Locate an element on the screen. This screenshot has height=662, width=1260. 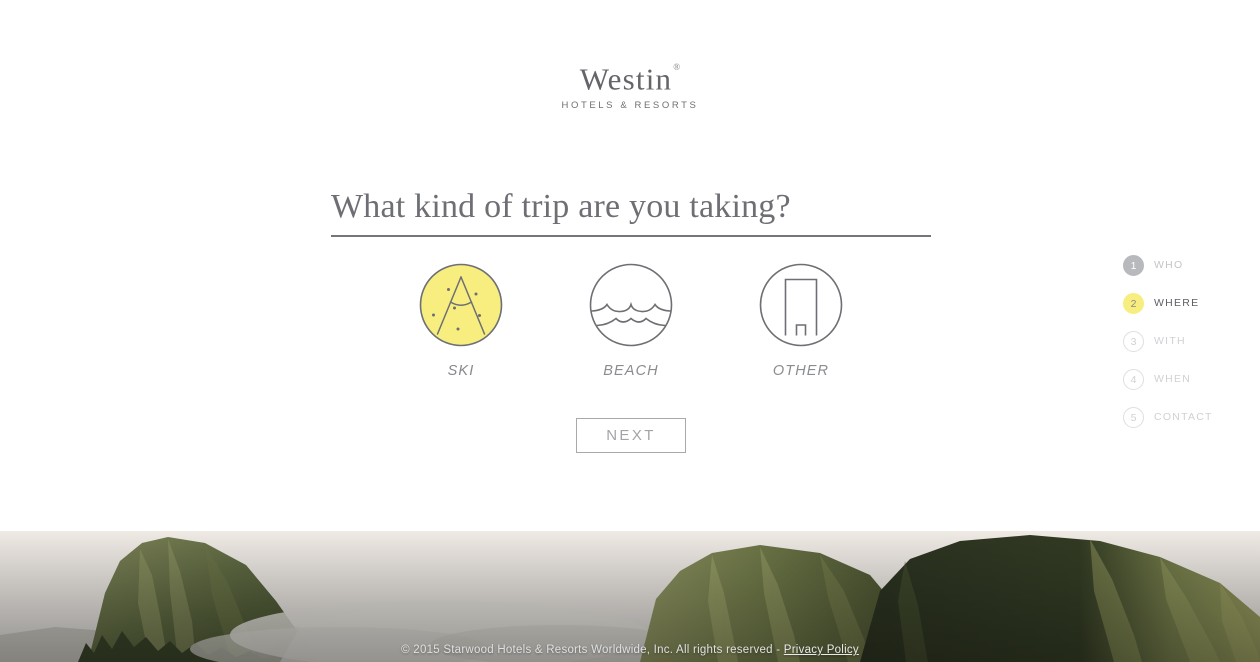
next-button-row: NEXT is located at coordinates (631, 435).